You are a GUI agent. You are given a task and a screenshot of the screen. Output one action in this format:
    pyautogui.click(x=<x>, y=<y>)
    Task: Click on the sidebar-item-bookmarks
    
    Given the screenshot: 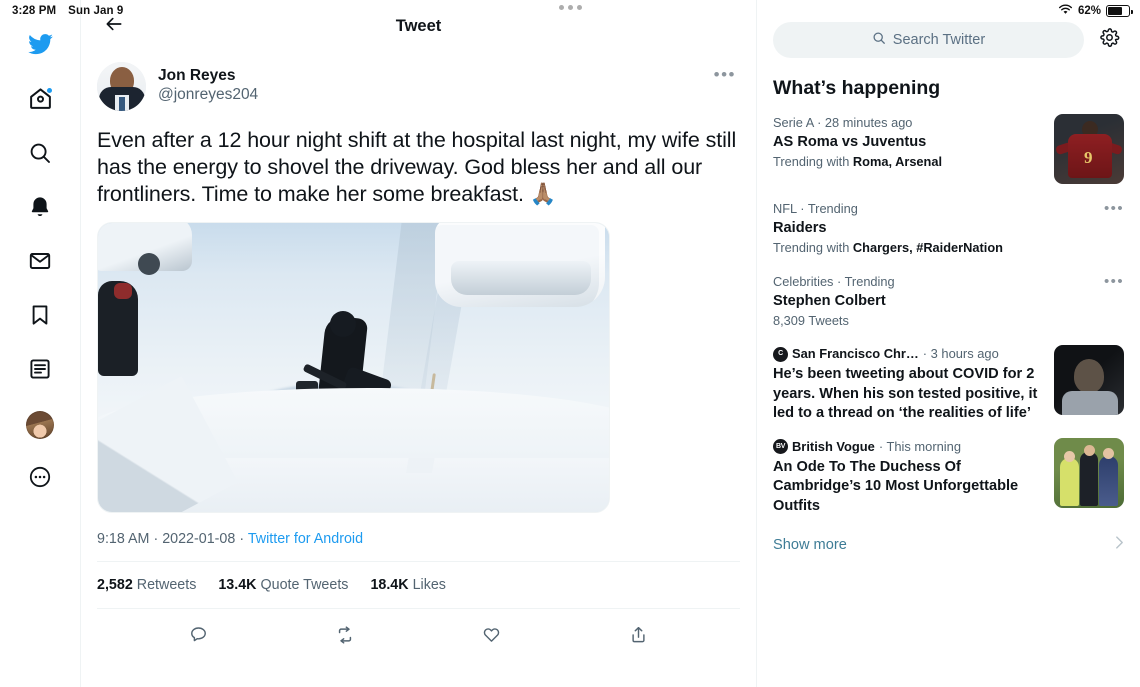 What is the action you would take?
    pyautogui.click(x=40, y=317)
    